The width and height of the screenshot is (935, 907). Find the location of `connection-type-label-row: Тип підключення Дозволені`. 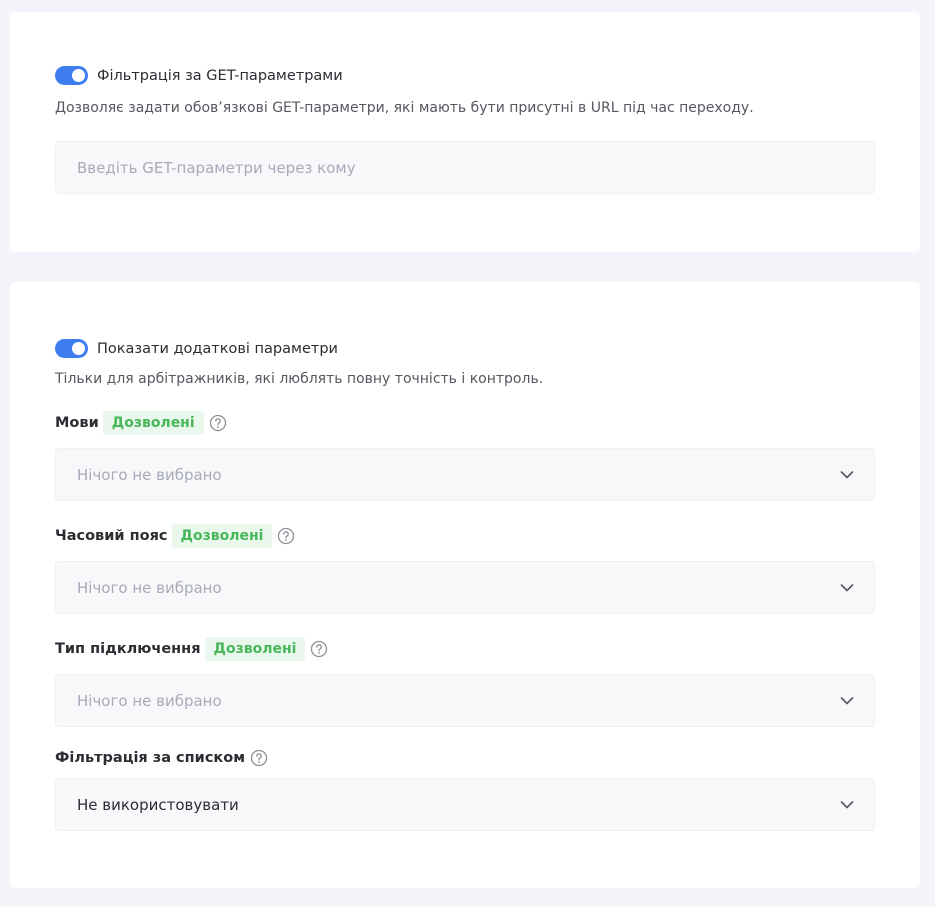

connection-type-label-row: Тип підключення Дозволені is located at coordinates (191, 649).